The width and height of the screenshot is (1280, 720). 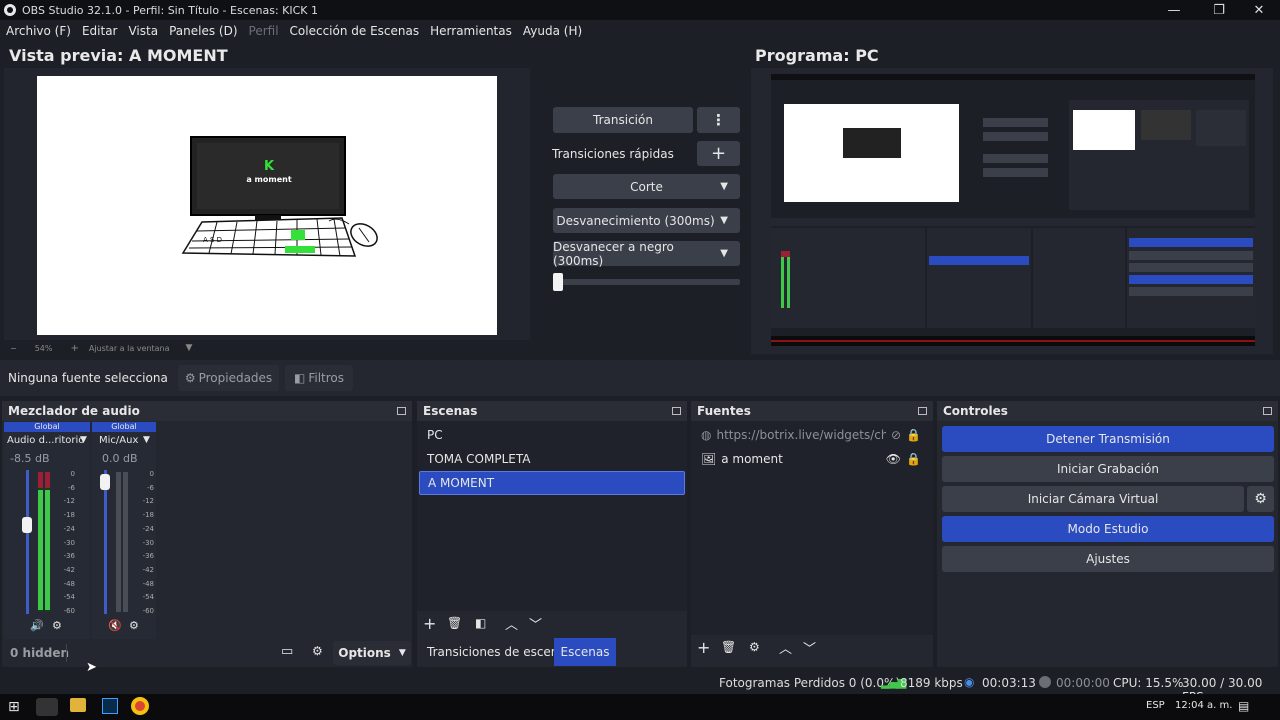 I want to click on tab-scenes: Escenas, so click(x=585, y=652).